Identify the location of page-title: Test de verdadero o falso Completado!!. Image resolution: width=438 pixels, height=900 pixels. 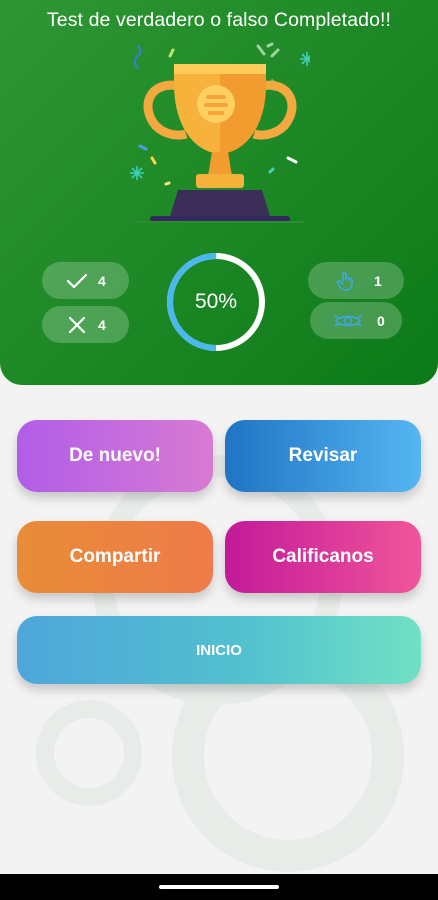
(219, 20).